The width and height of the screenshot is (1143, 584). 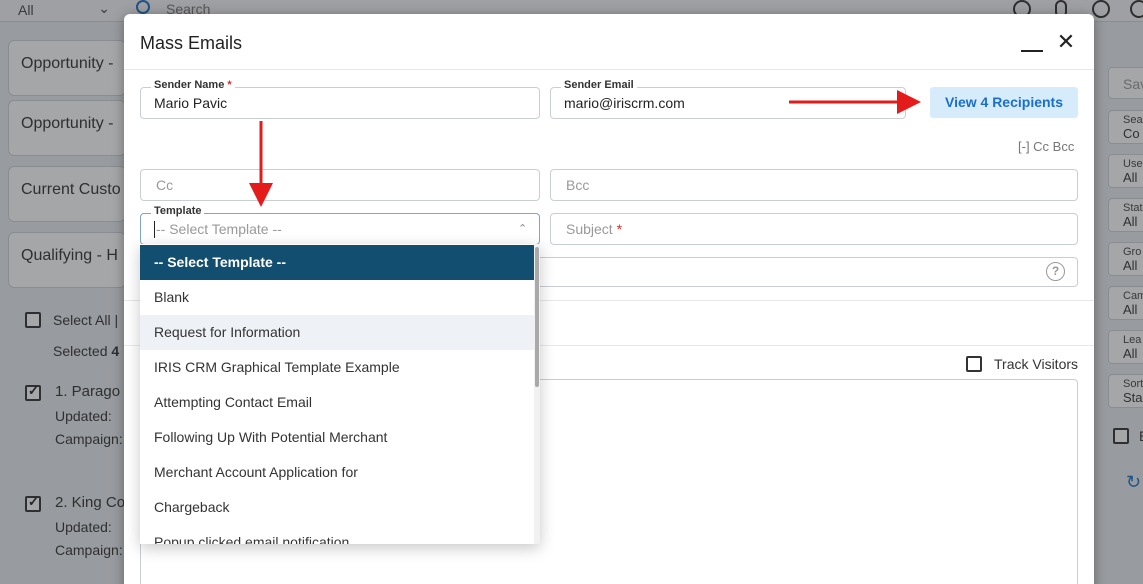 What do you see at coordinates (178, 211) in the screenshot?
I see `template-label: Template` at bounding box center [178, 211].